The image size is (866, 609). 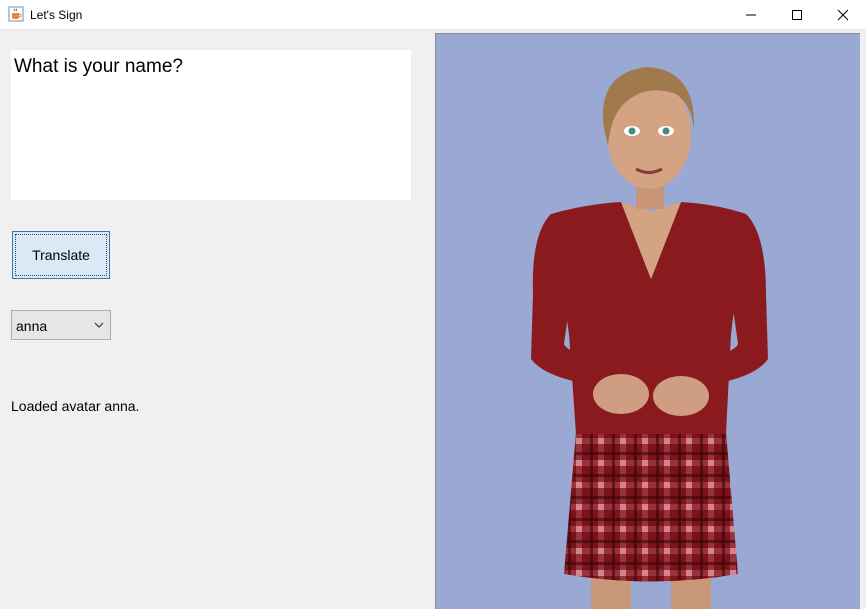 I want to click on maximize-icon, so click(x=797, y=15).